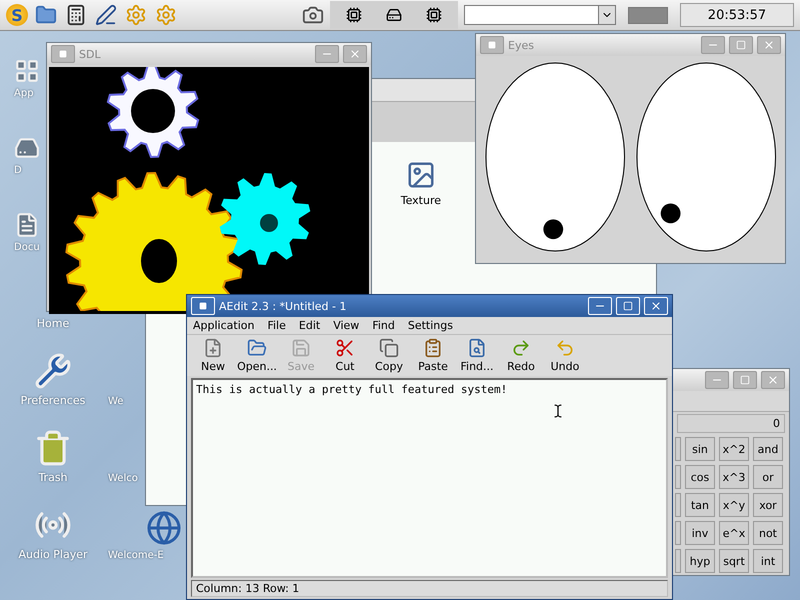 The image size is (800, 600). I want to click on window-title: SDL, so click(90, 54).